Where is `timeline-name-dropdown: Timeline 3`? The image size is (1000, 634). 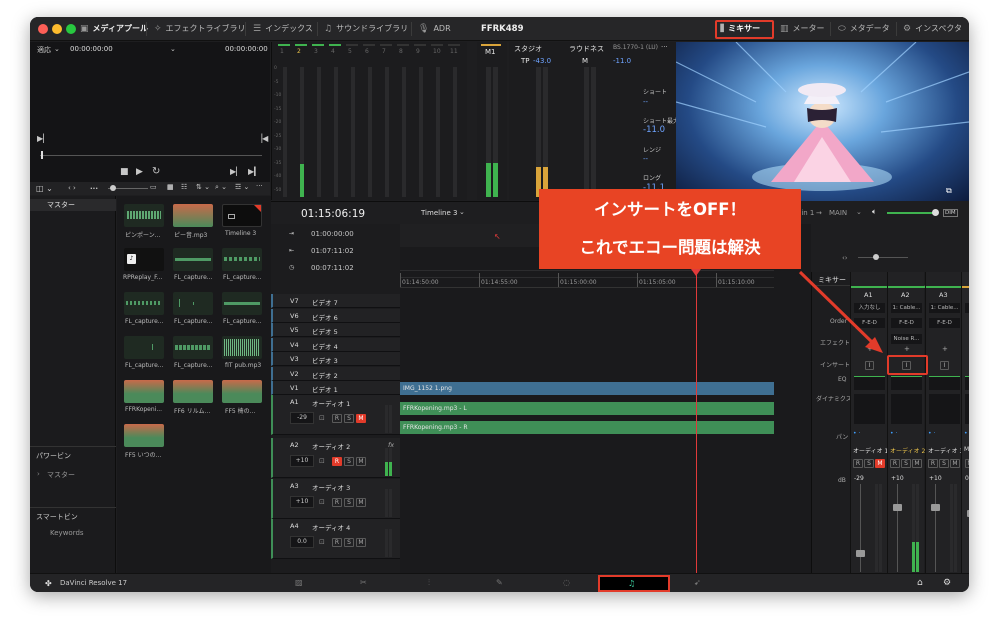
timeline-name-dropdown: Timeline 3 is located at coordinates (439, 213).